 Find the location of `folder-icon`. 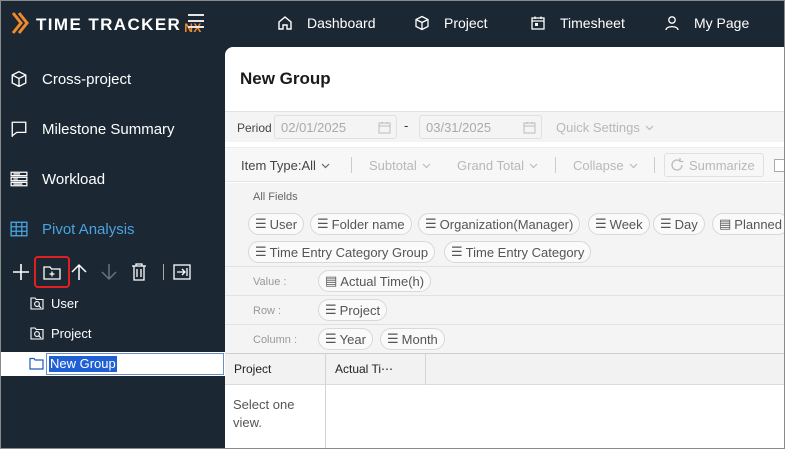

folder-icon is located at coordinates (36, 363).